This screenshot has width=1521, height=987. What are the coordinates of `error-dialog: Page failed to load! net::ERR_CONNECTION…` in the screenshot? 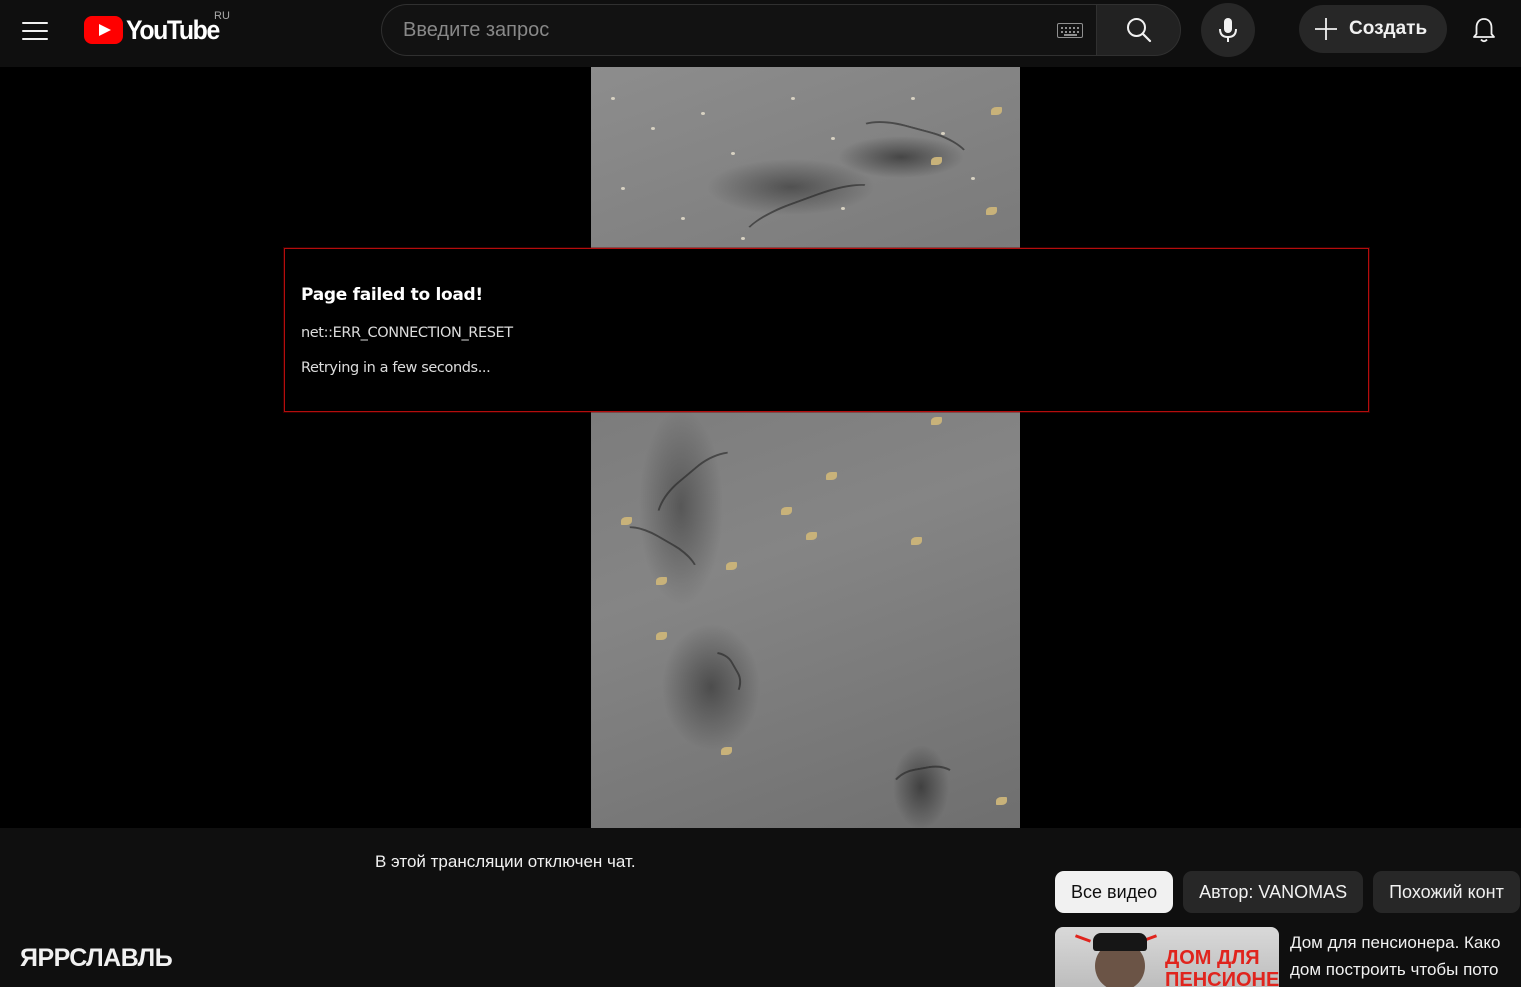 It's located at (826, 330).